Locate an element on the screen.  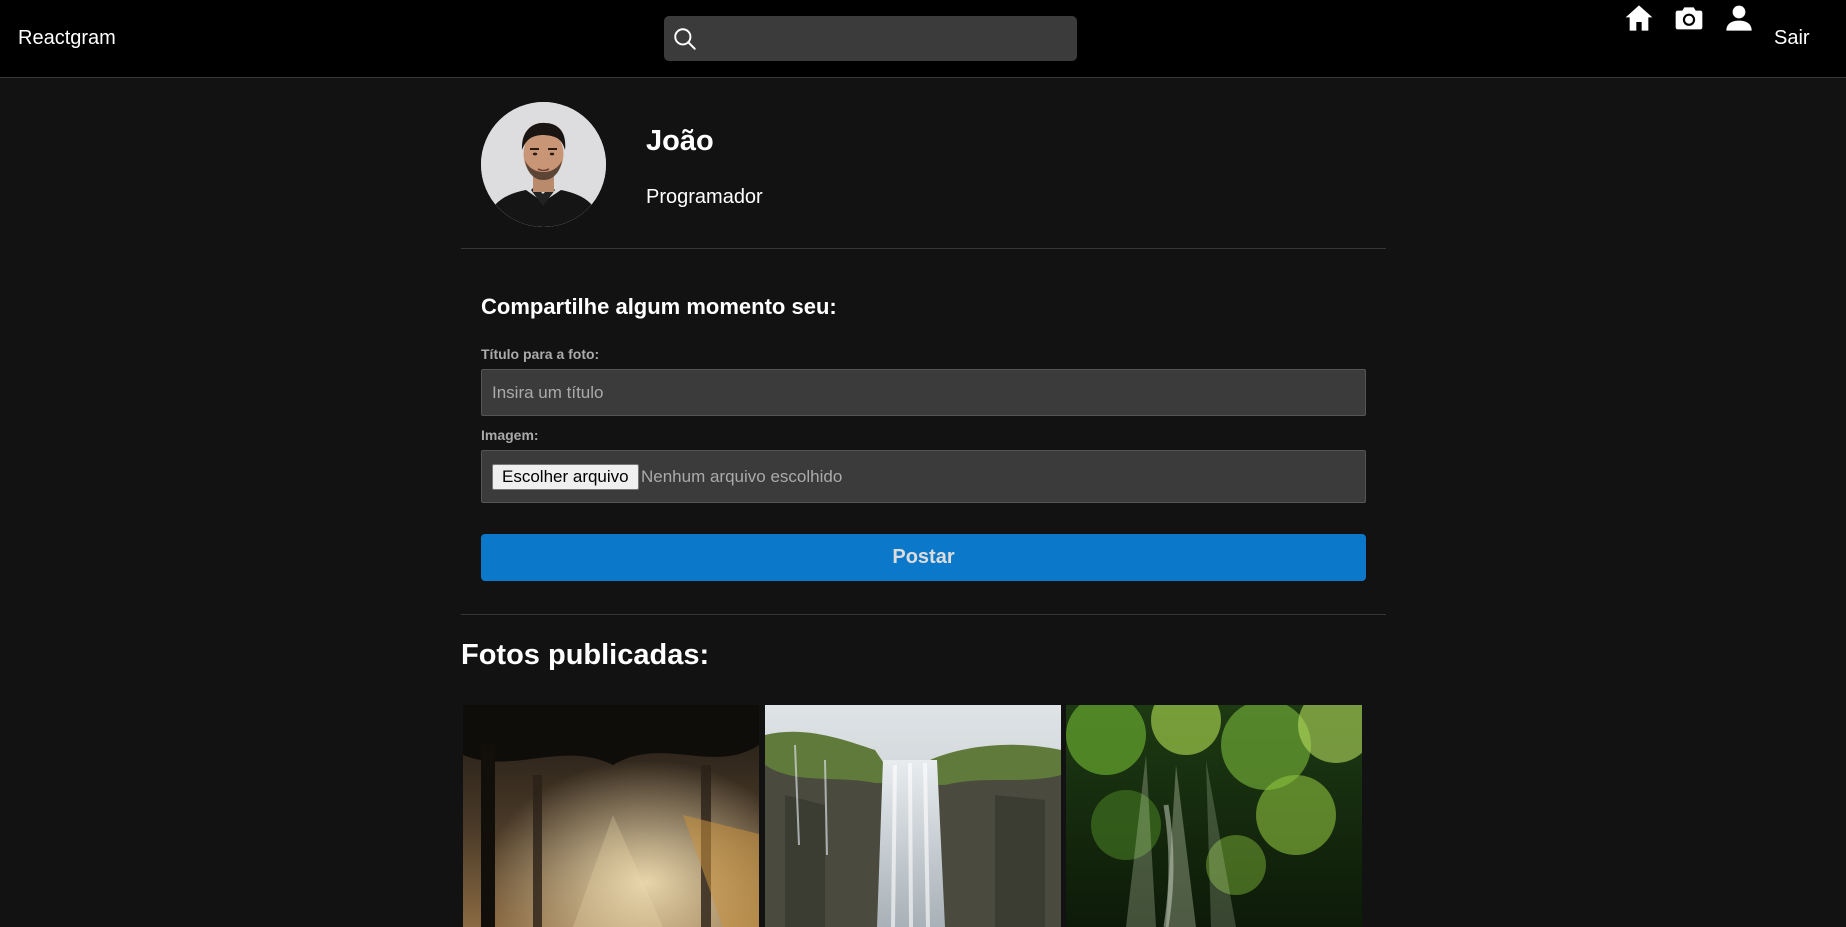
photo-item-jungle is located at coordinates (1214, 816).